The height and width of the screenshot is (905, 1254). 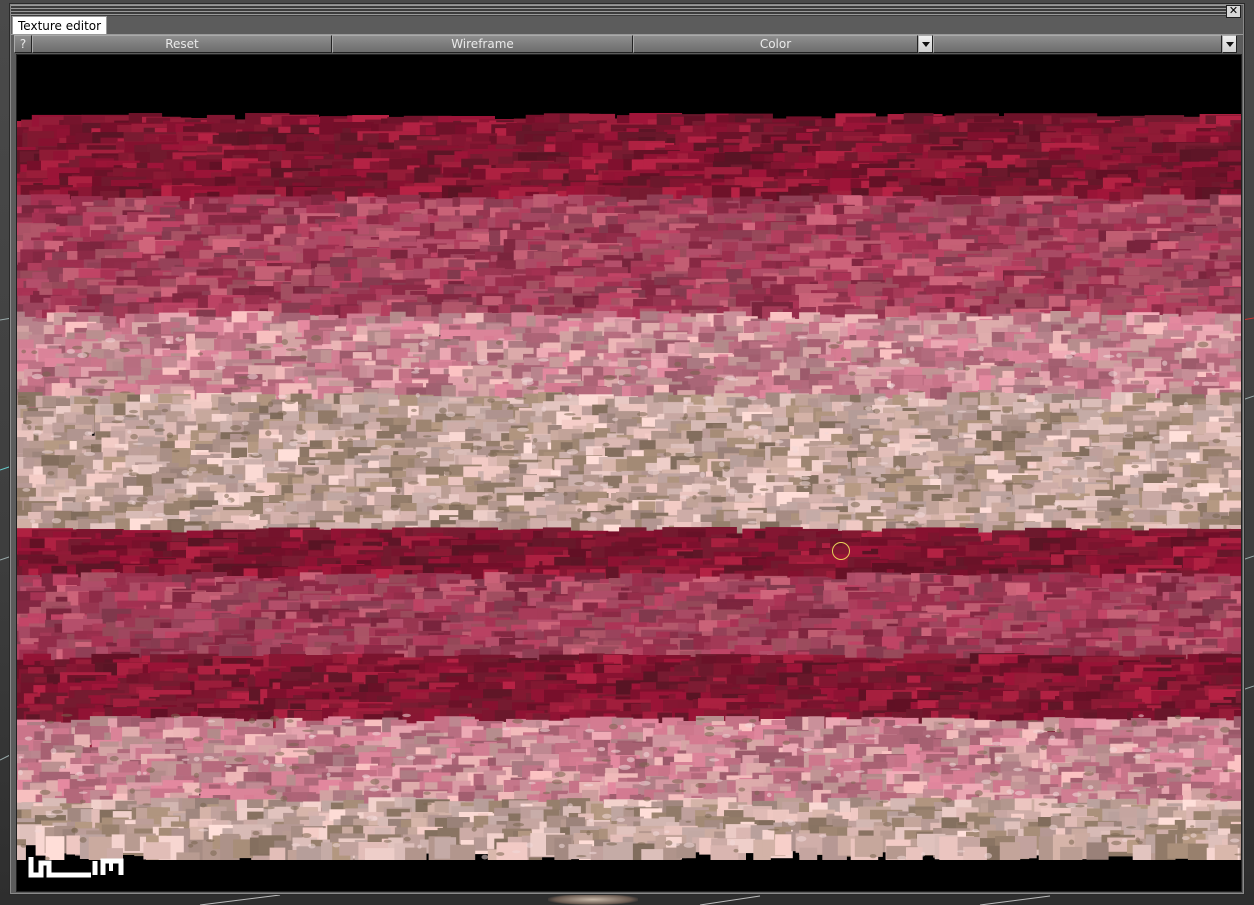 What do you see at coordinates (60, 25) in the screenshot?
I see `tab-texture-editor: Texture editor` at bounding box center [60, 25].